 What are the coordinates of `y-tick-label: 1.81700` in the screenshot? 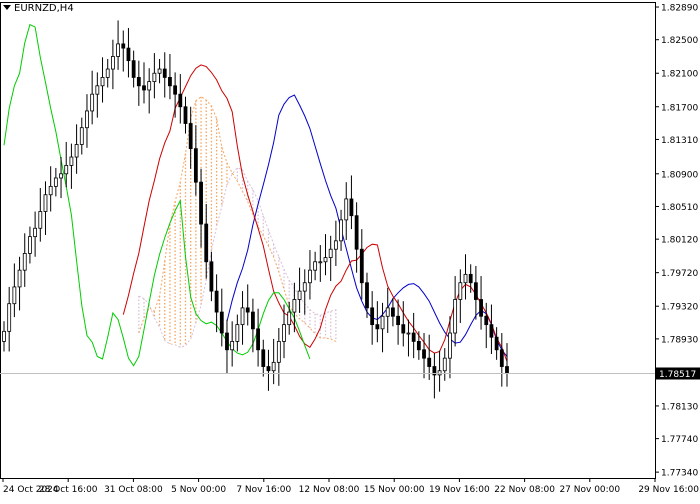 It's located at (679, 108).